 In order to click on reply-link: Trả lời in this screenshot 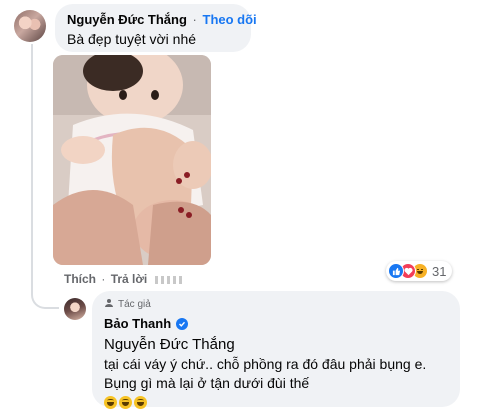, I will do `click(129, 279)`.